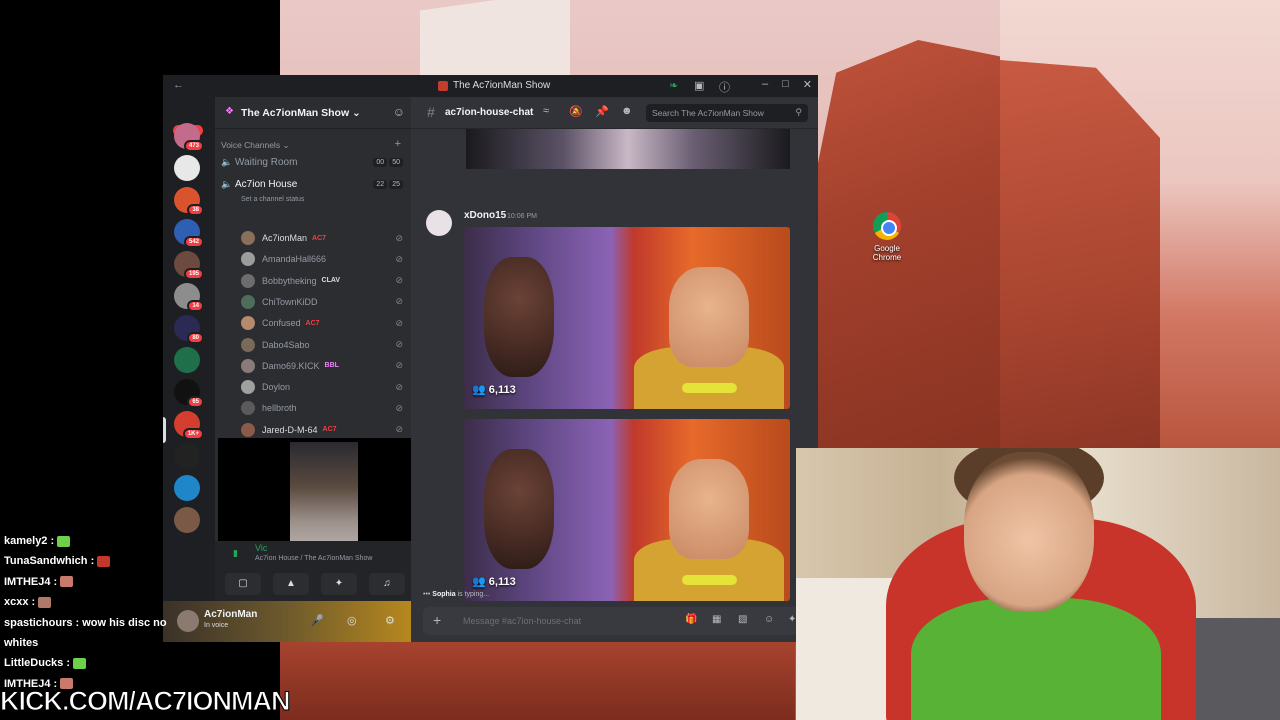  What do you see at coordinates (145, 701) in the screenshot?
I see `kick-banner: KICK.COM/AC7IONMAN` at bounding box center [145, 701].